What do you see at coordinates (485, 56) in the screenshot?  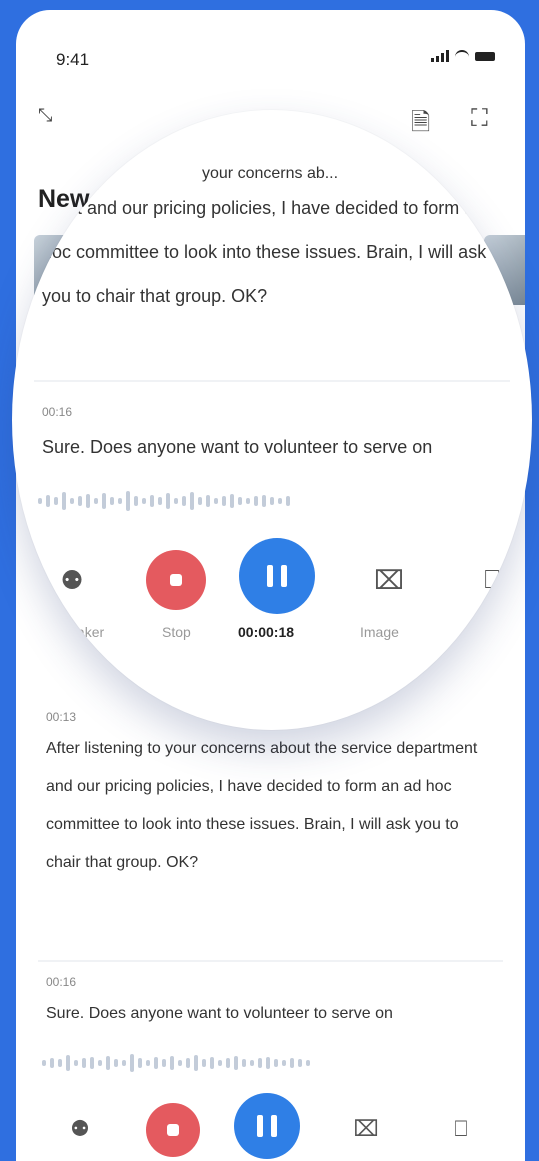 I see `battery-icon` at bounding box center [485, 56].